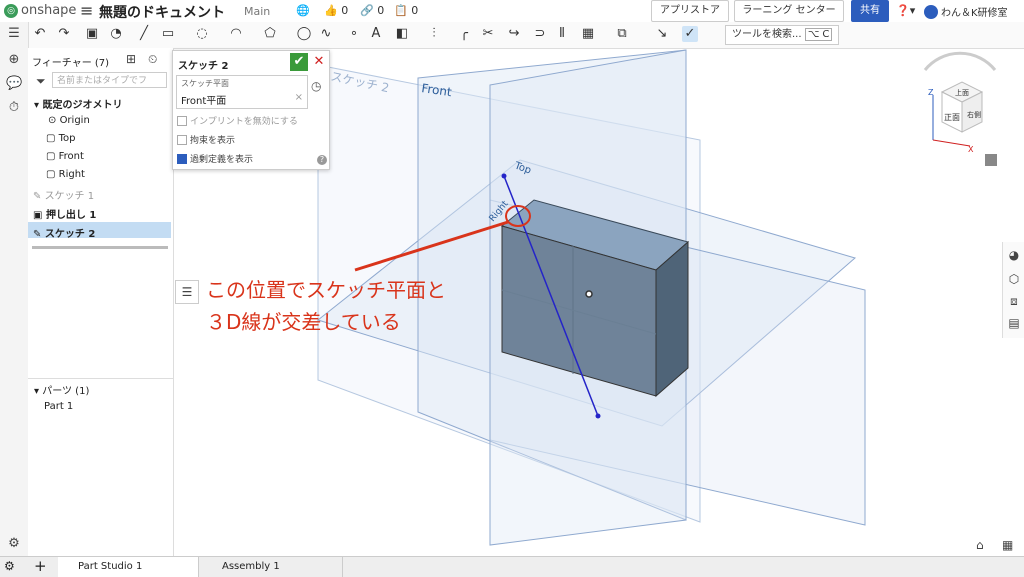 This screenshot has width=1024, height=577. Describe the element at coordinates (870, 11) in the screenshot. I see `share-button: 共有` at that location.